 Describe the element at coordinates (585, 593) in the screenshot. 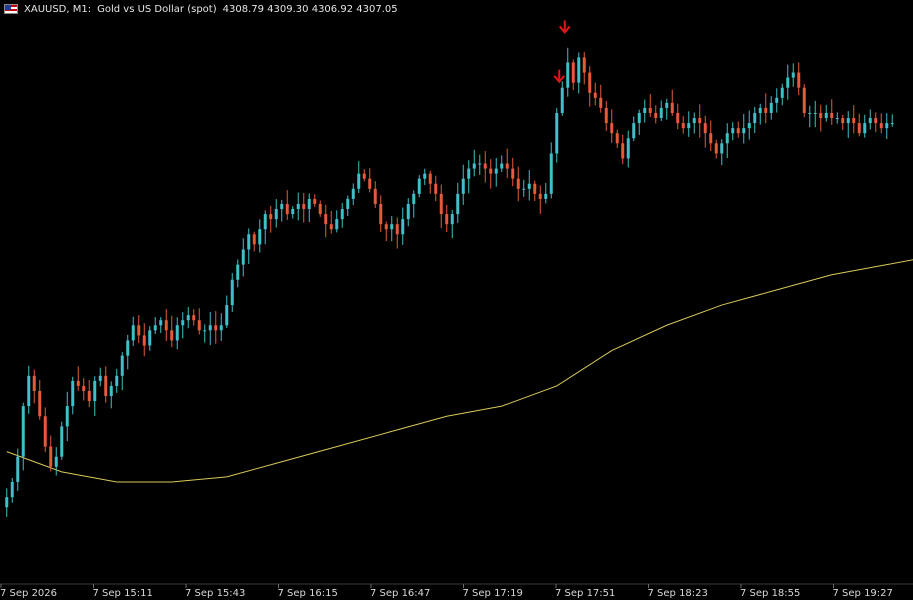

I see `time-tick-label: 7 Sep 17:51` at that location.